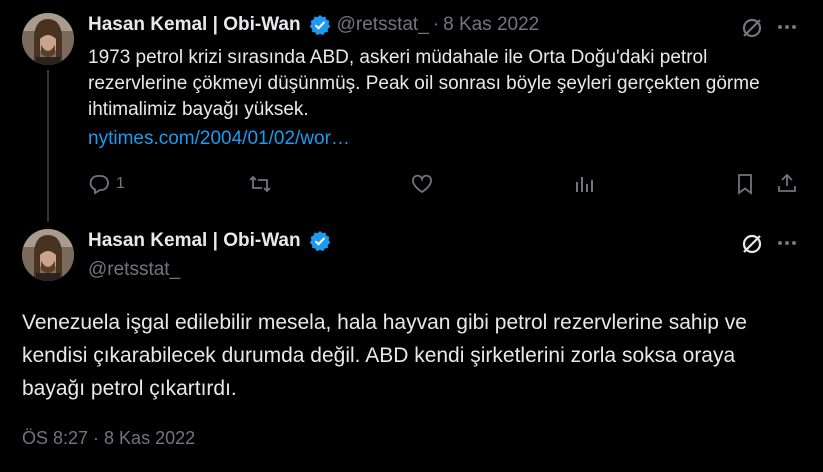  Describe the element at coordinates (108, 438) in the screenshot. I see `tweet2-timestamp: ÖS 8:27 · 8 Kas 2022` at that location.